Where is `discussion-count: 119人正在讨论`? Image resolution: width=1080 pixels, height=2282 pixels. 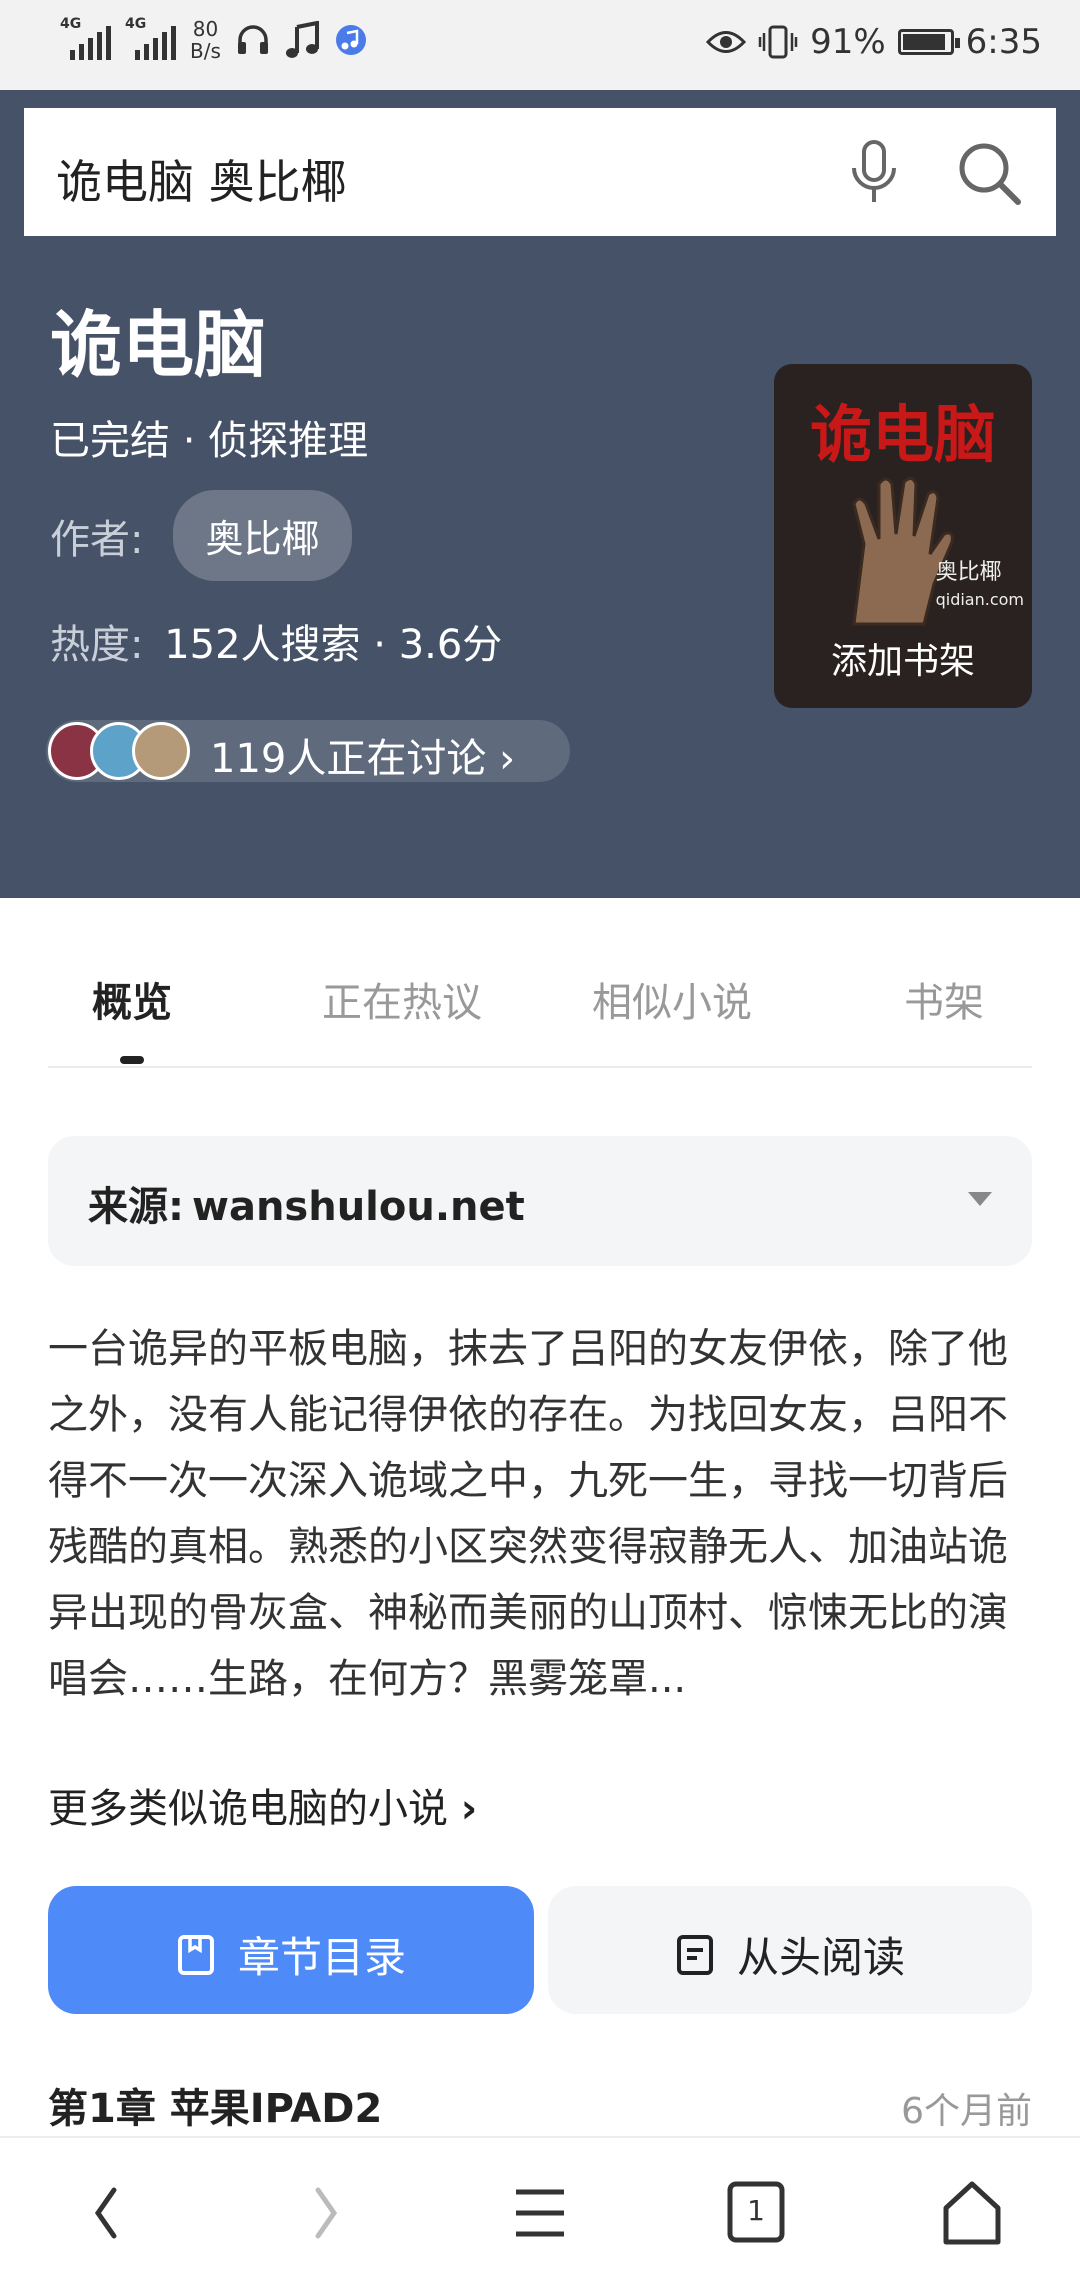 discussion-count: 119人正在讨论 is located at coordinates (348, 759).